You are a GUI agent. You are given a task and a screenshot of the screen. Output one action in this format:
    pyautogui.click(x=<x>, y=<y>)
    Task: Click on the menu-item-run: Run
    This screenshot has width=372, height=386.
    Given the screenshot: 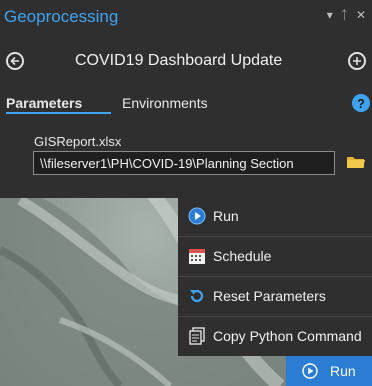 What is the action you would take?
    pyautogui.click(x=275, y=216)
    